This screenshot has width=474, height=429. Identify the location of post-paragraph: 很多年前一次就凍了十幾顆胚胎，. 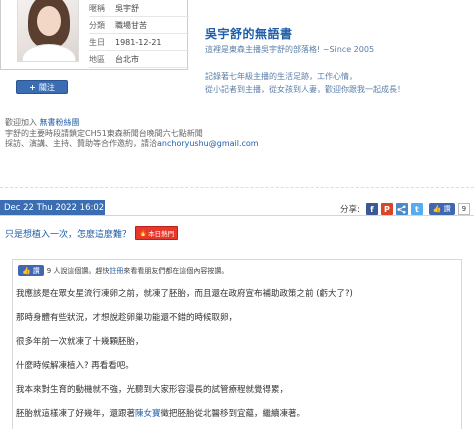
(80, 342).